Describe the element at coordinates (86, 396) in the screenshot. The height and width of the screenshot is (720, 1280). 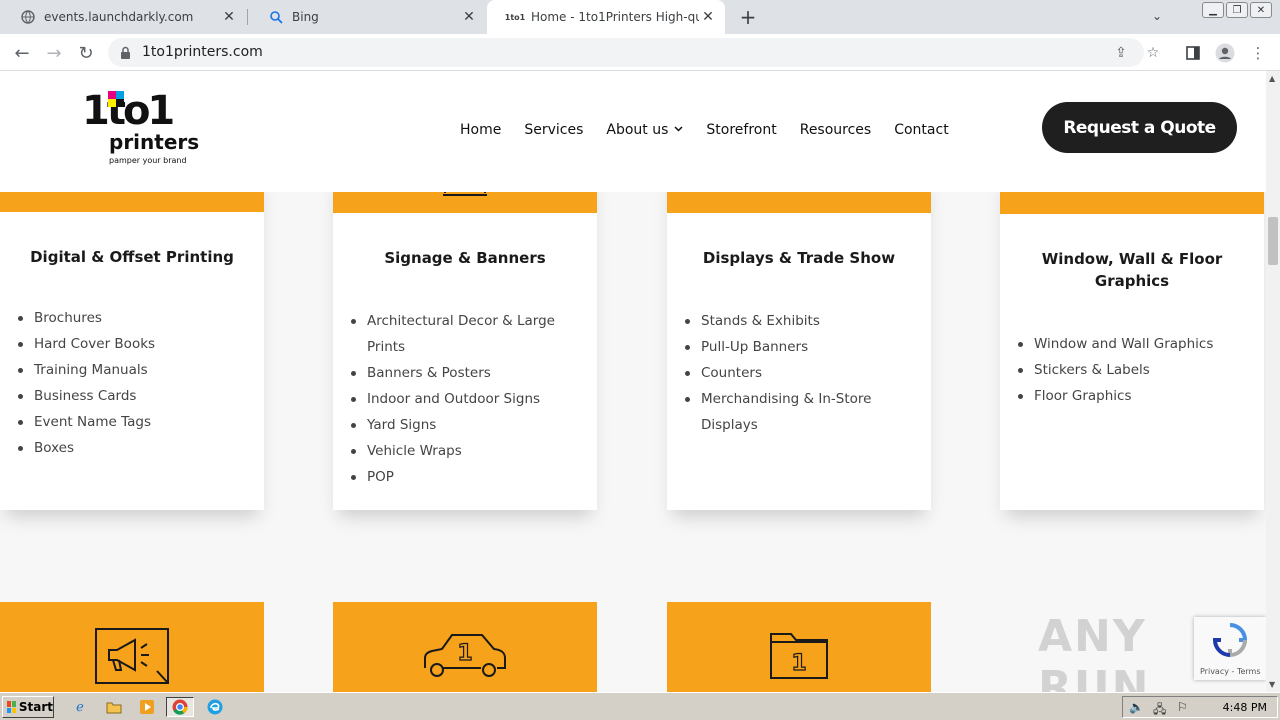
I see `list-item: Business Cards` at that location.